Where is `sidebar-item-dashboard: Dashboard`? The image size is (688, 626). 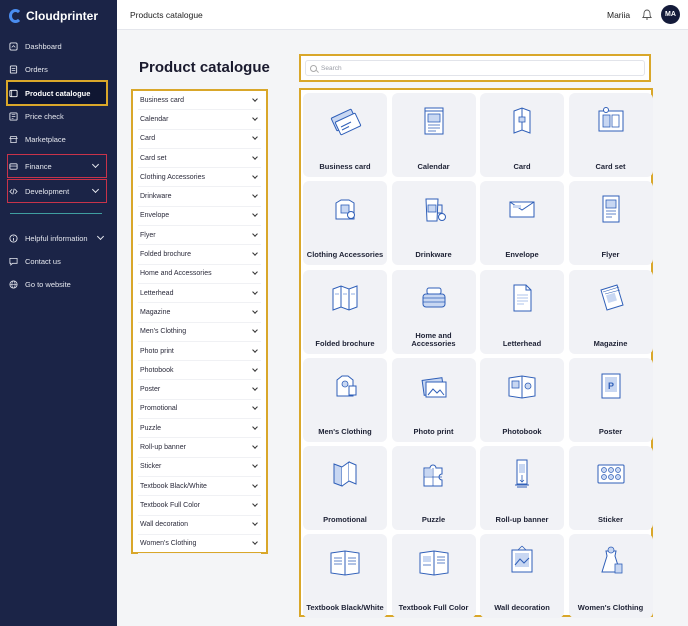 sidebar-item-dashboard: Dashboard is located at coordinates (59, 46).